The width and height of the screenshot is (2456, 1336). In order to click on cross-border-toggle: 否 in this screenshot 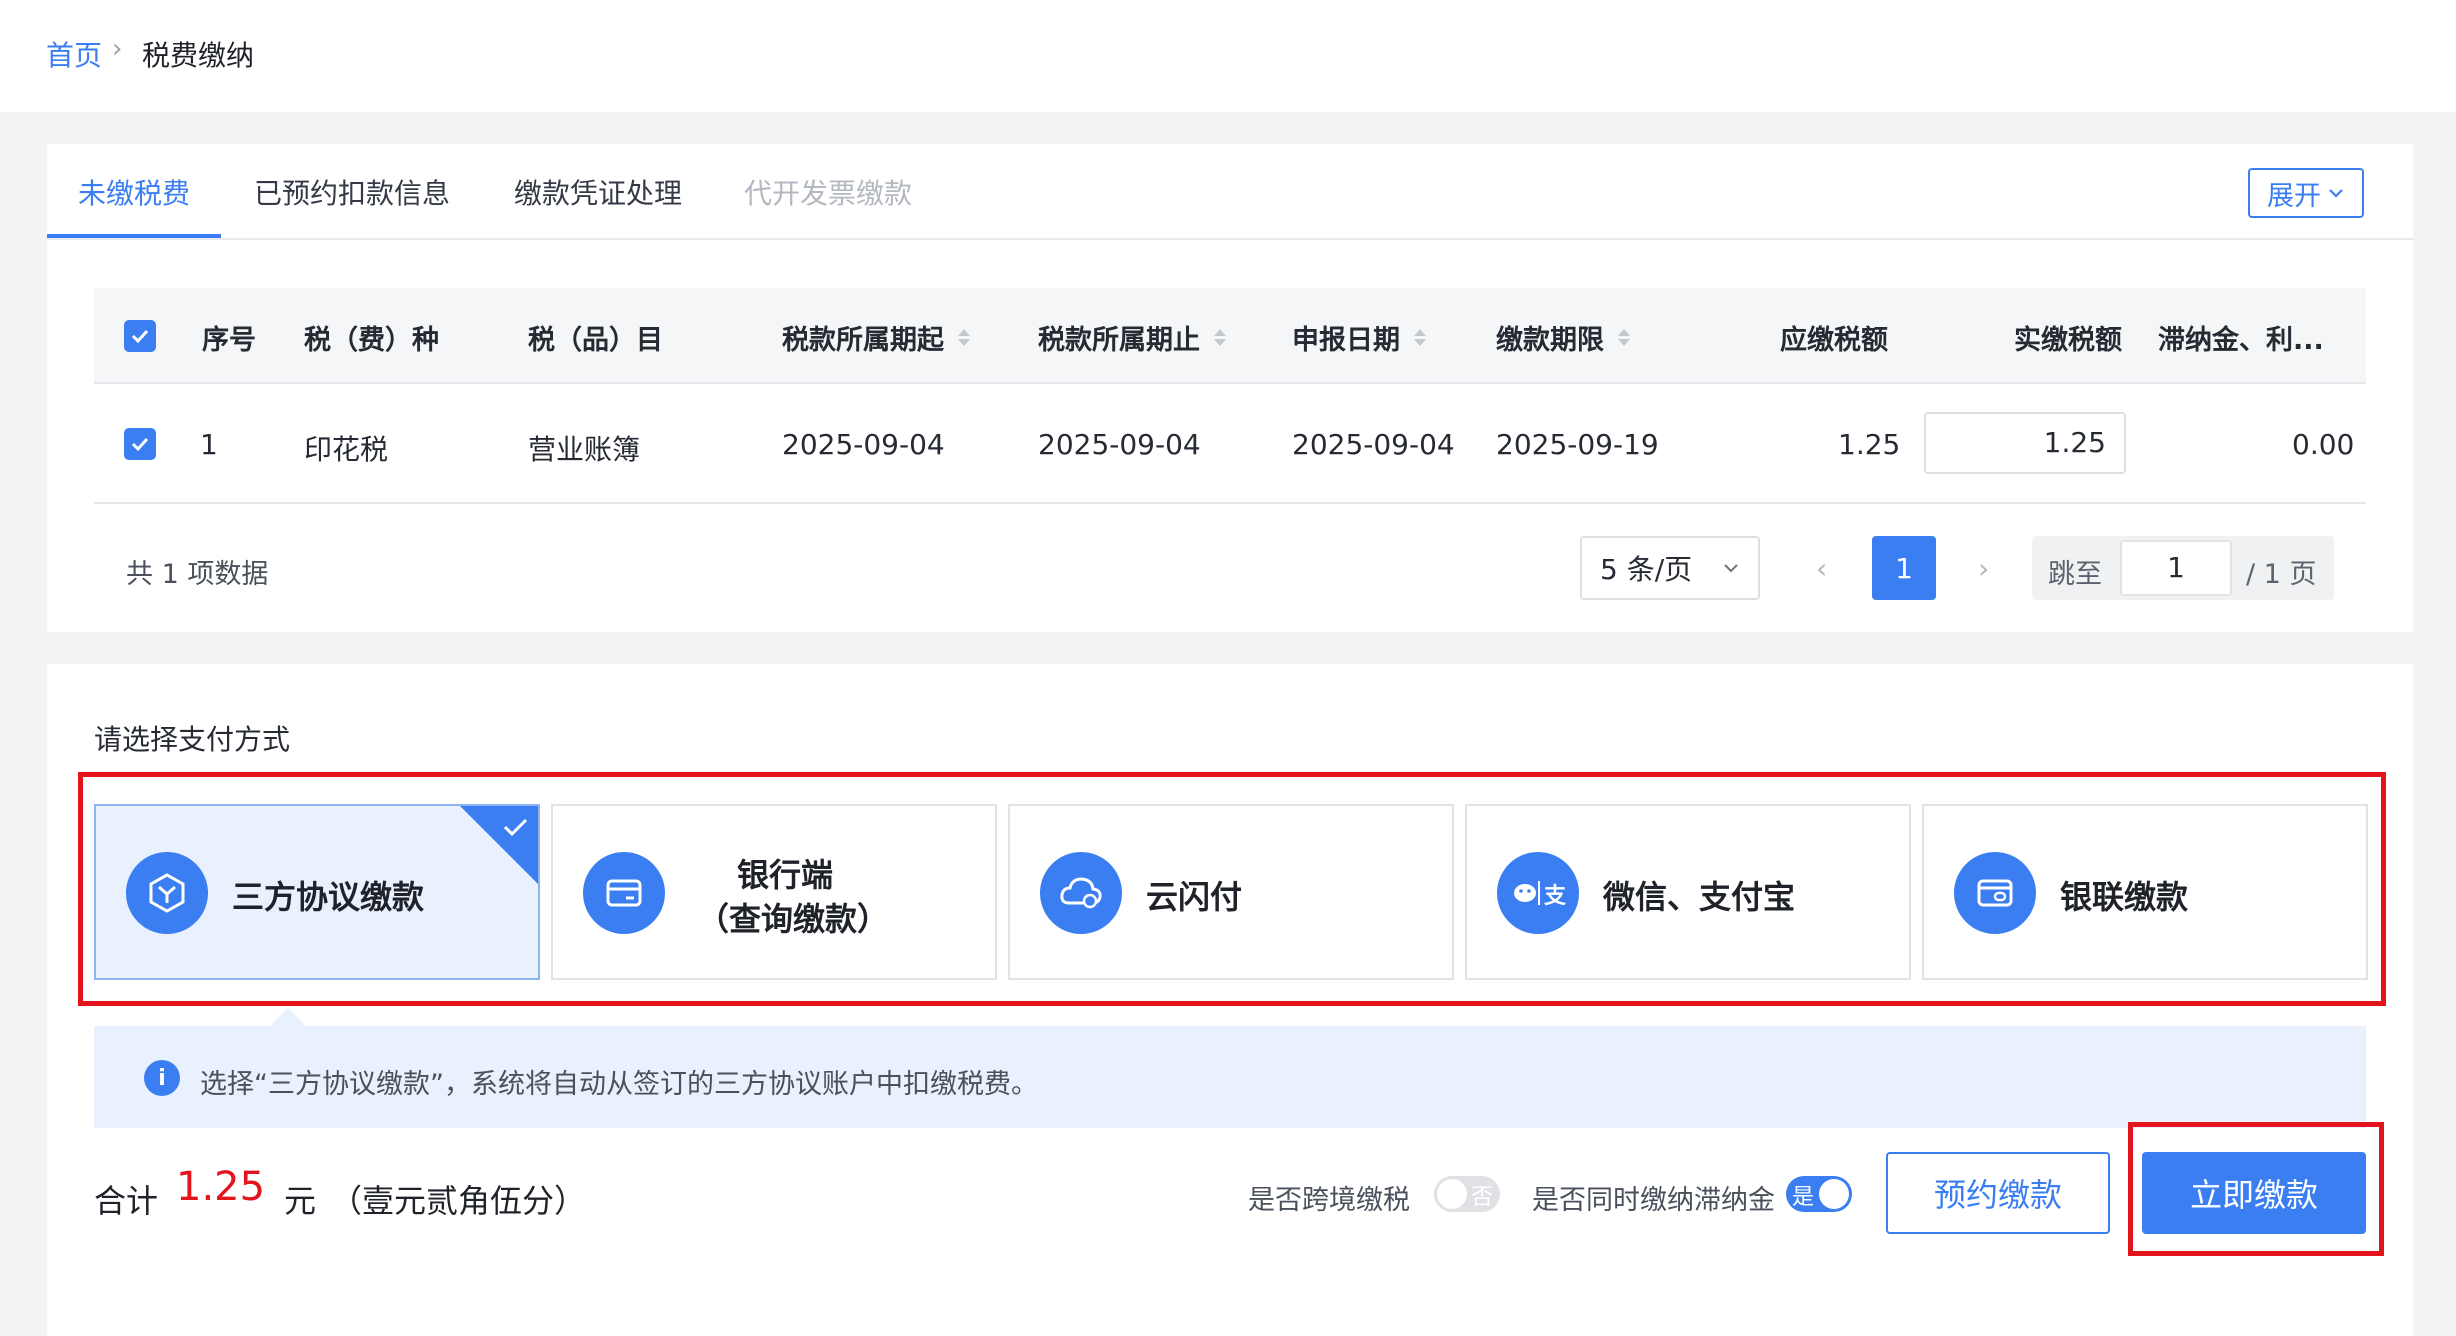, I will do `click(1467, 1194)`.